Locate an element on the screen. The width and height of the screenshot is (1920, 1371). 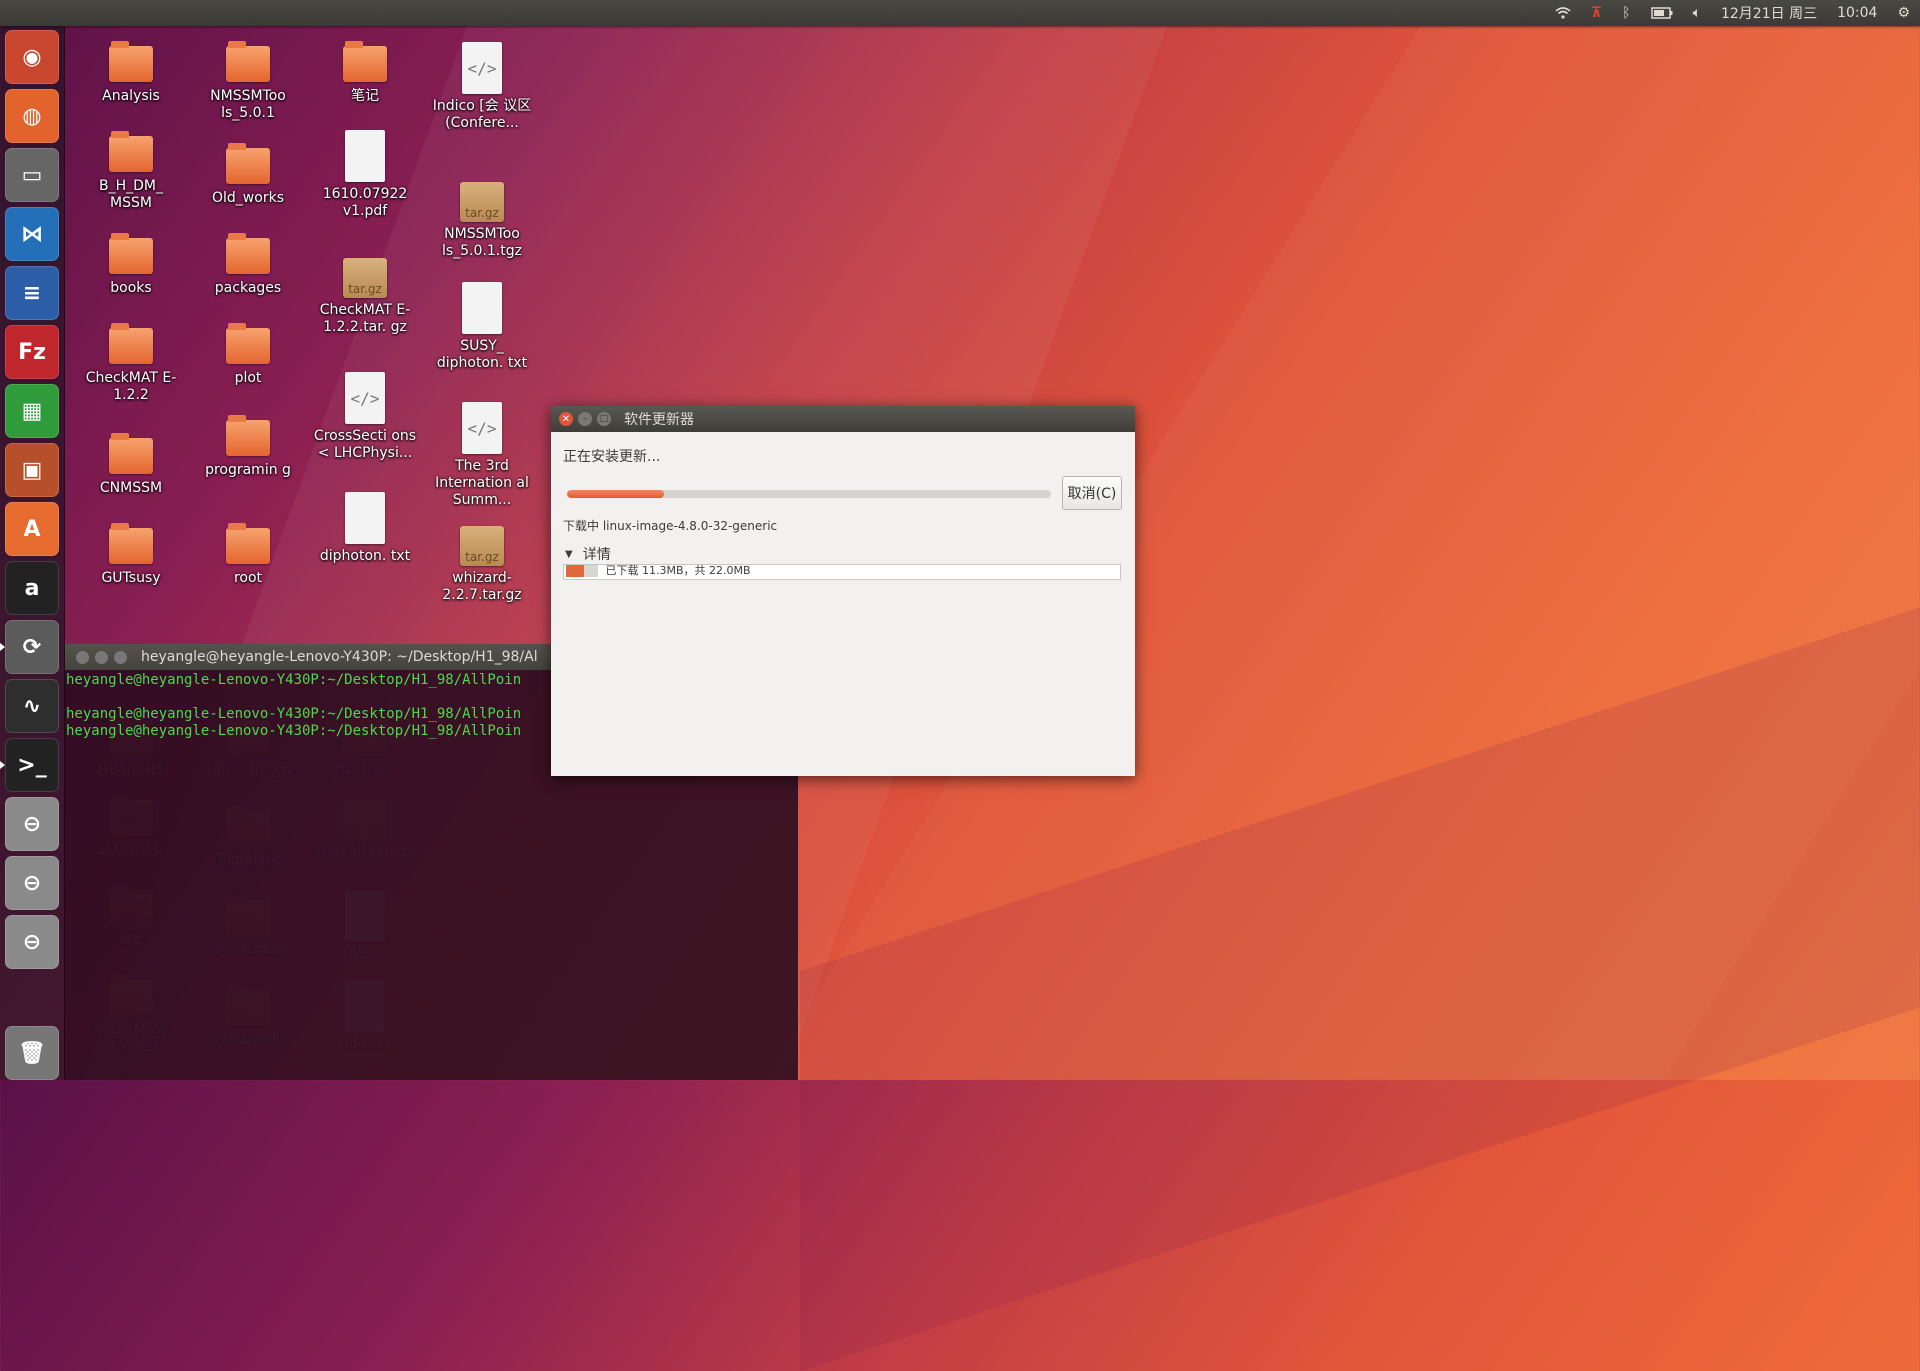
desktop-icon: 笔记 is located at coordinates (365, 73).